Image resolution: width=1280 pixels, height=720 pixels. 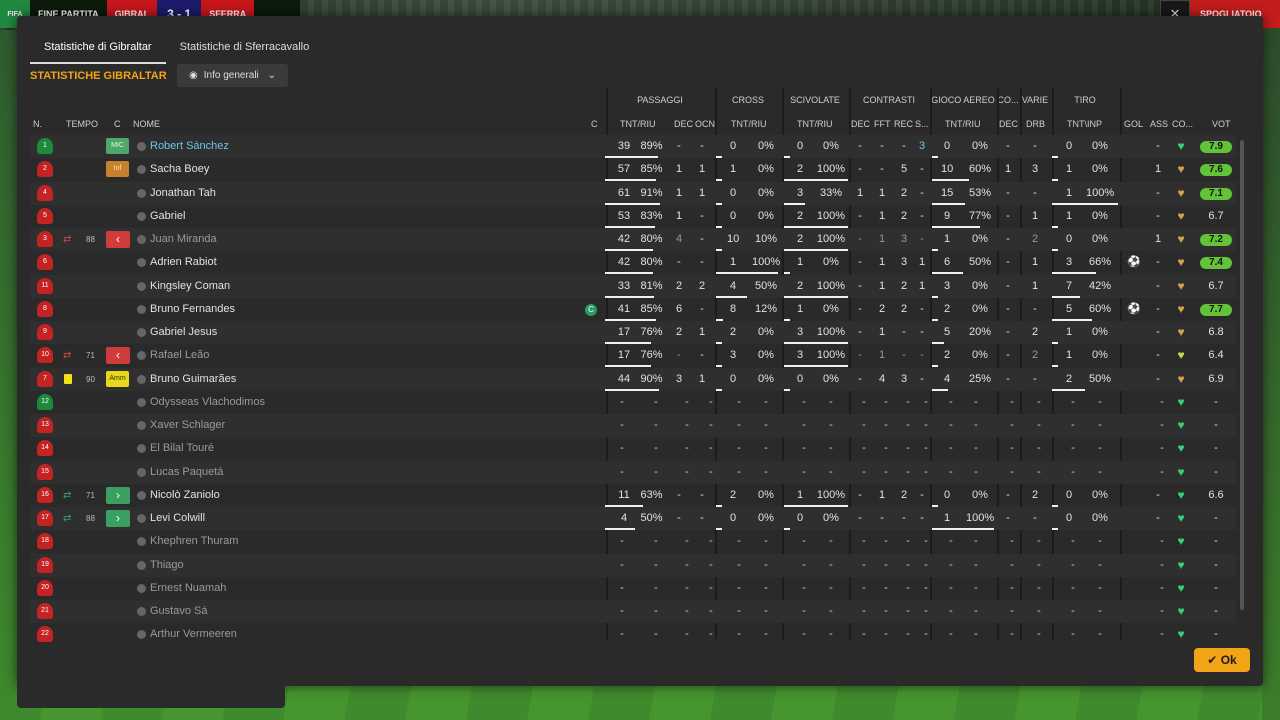 I want to click on view-dropdown: ◉ Info generali ⌄, so click(x=232, y=75).